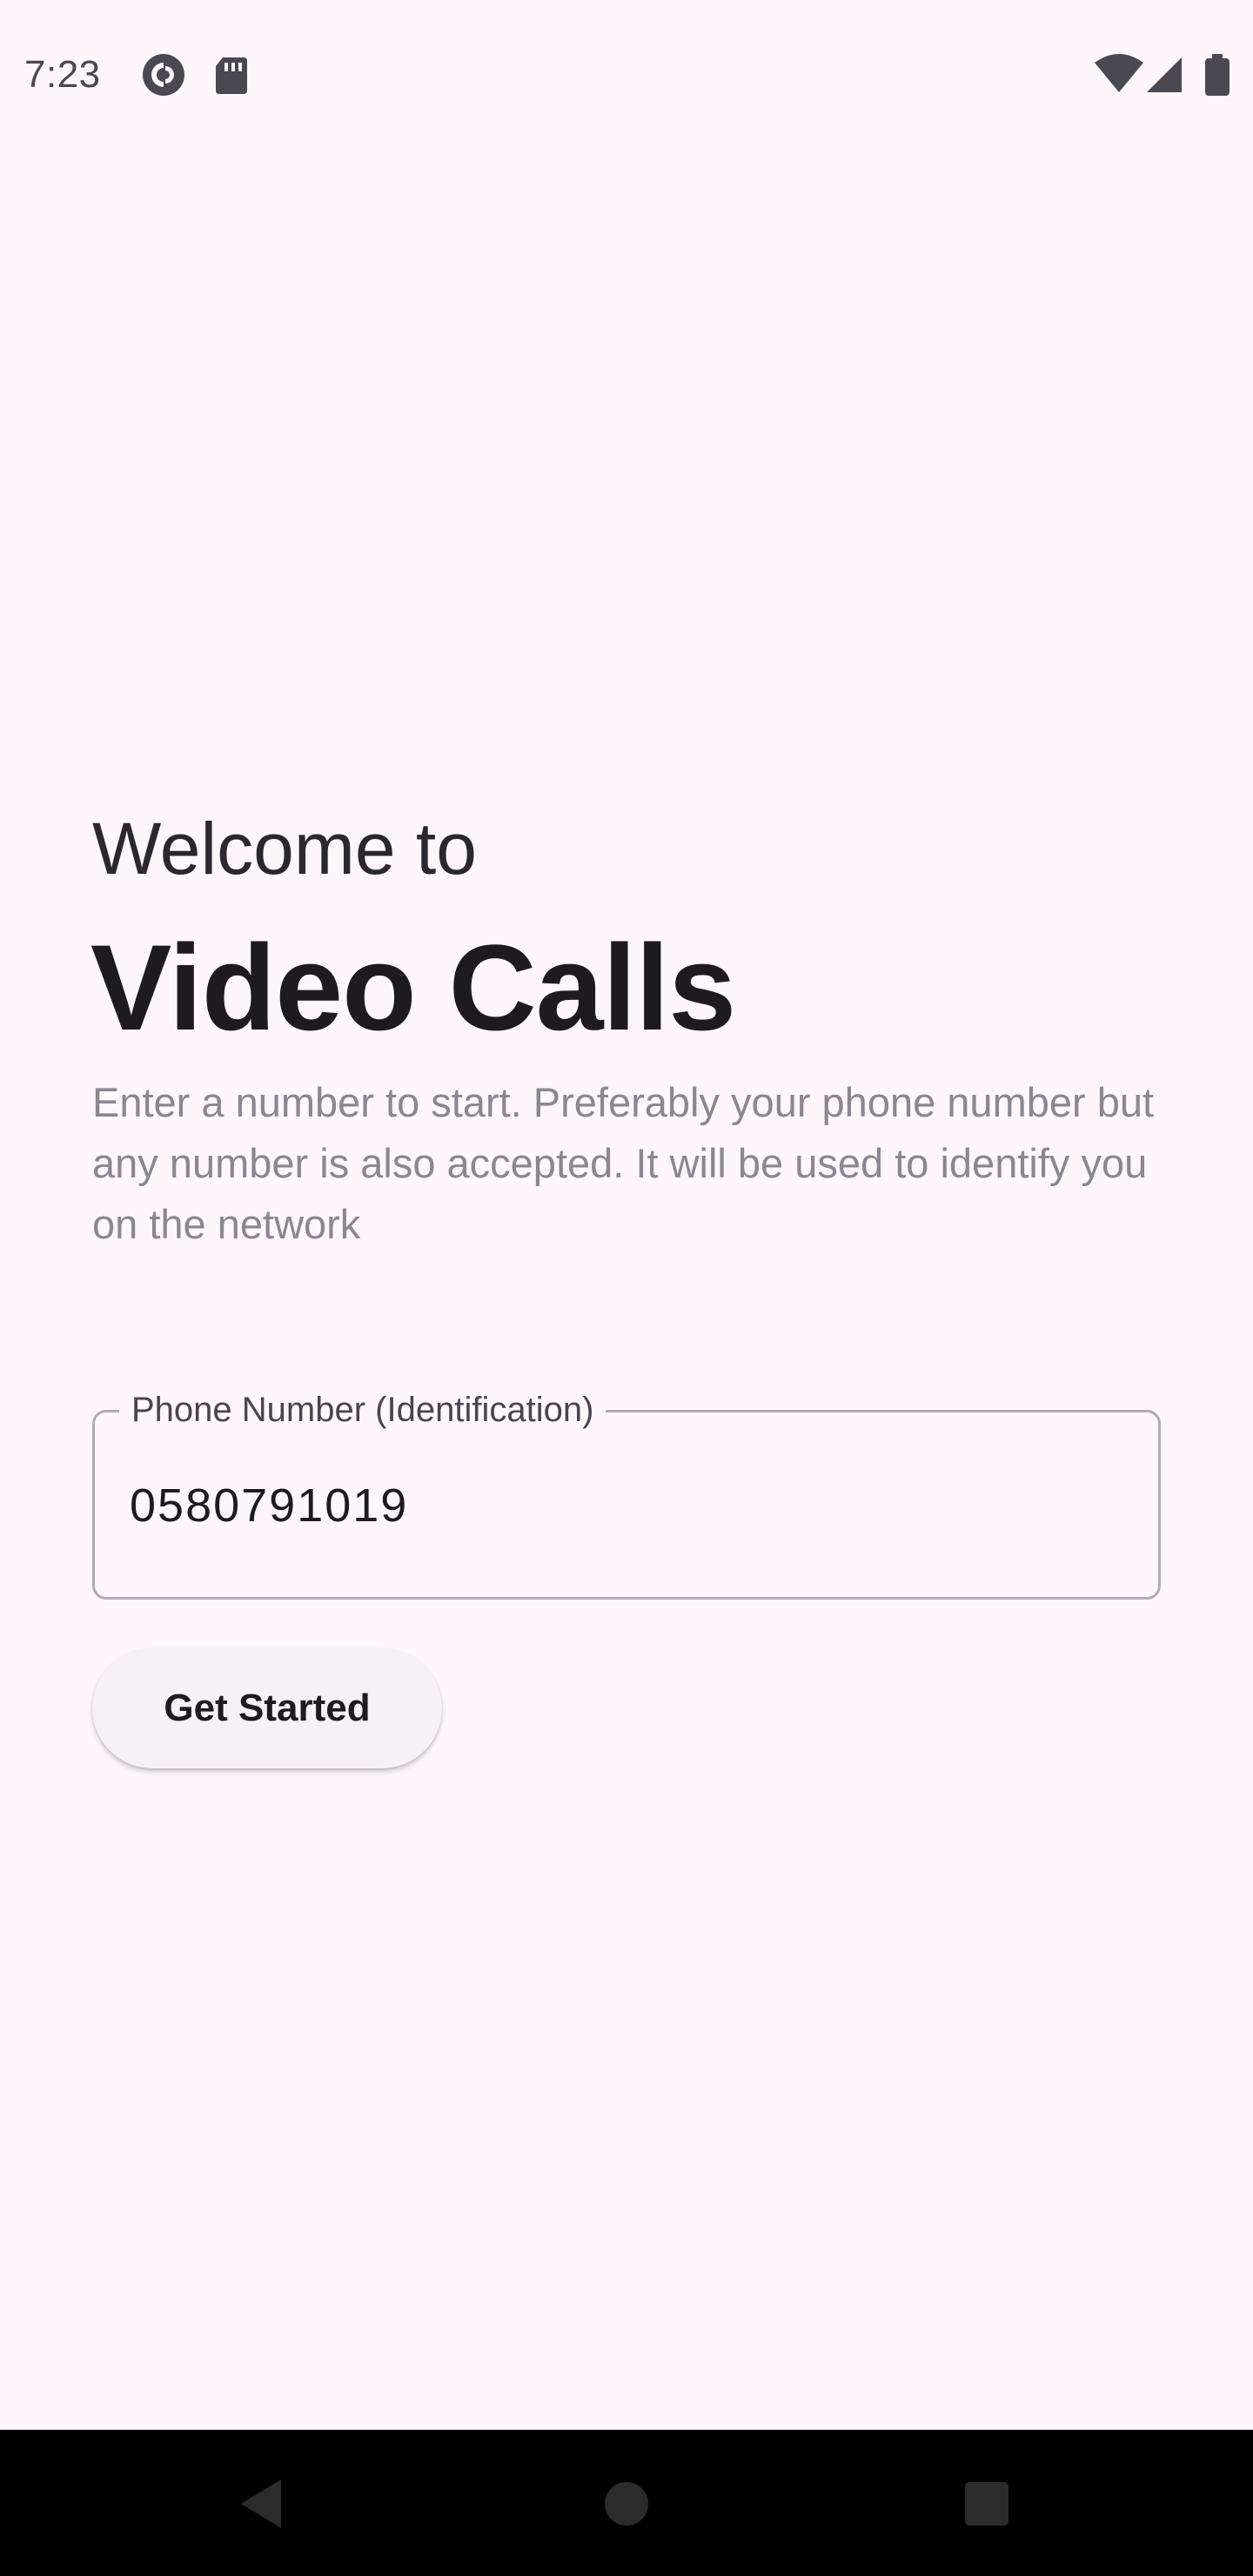  I want to click on sd-card-icon, so click(231, 74).